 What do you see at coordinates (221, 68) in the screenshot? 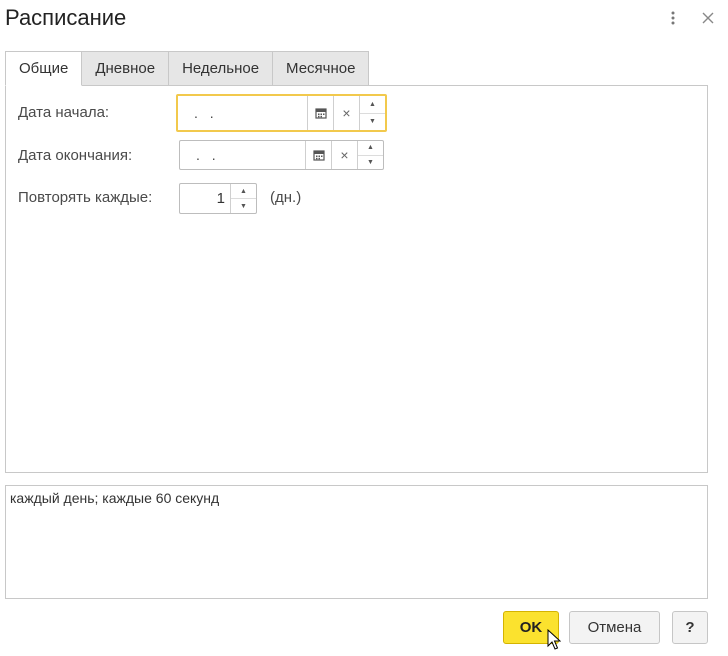
I see `tab-weekly: Недельное` at bounding box center [221, 68].